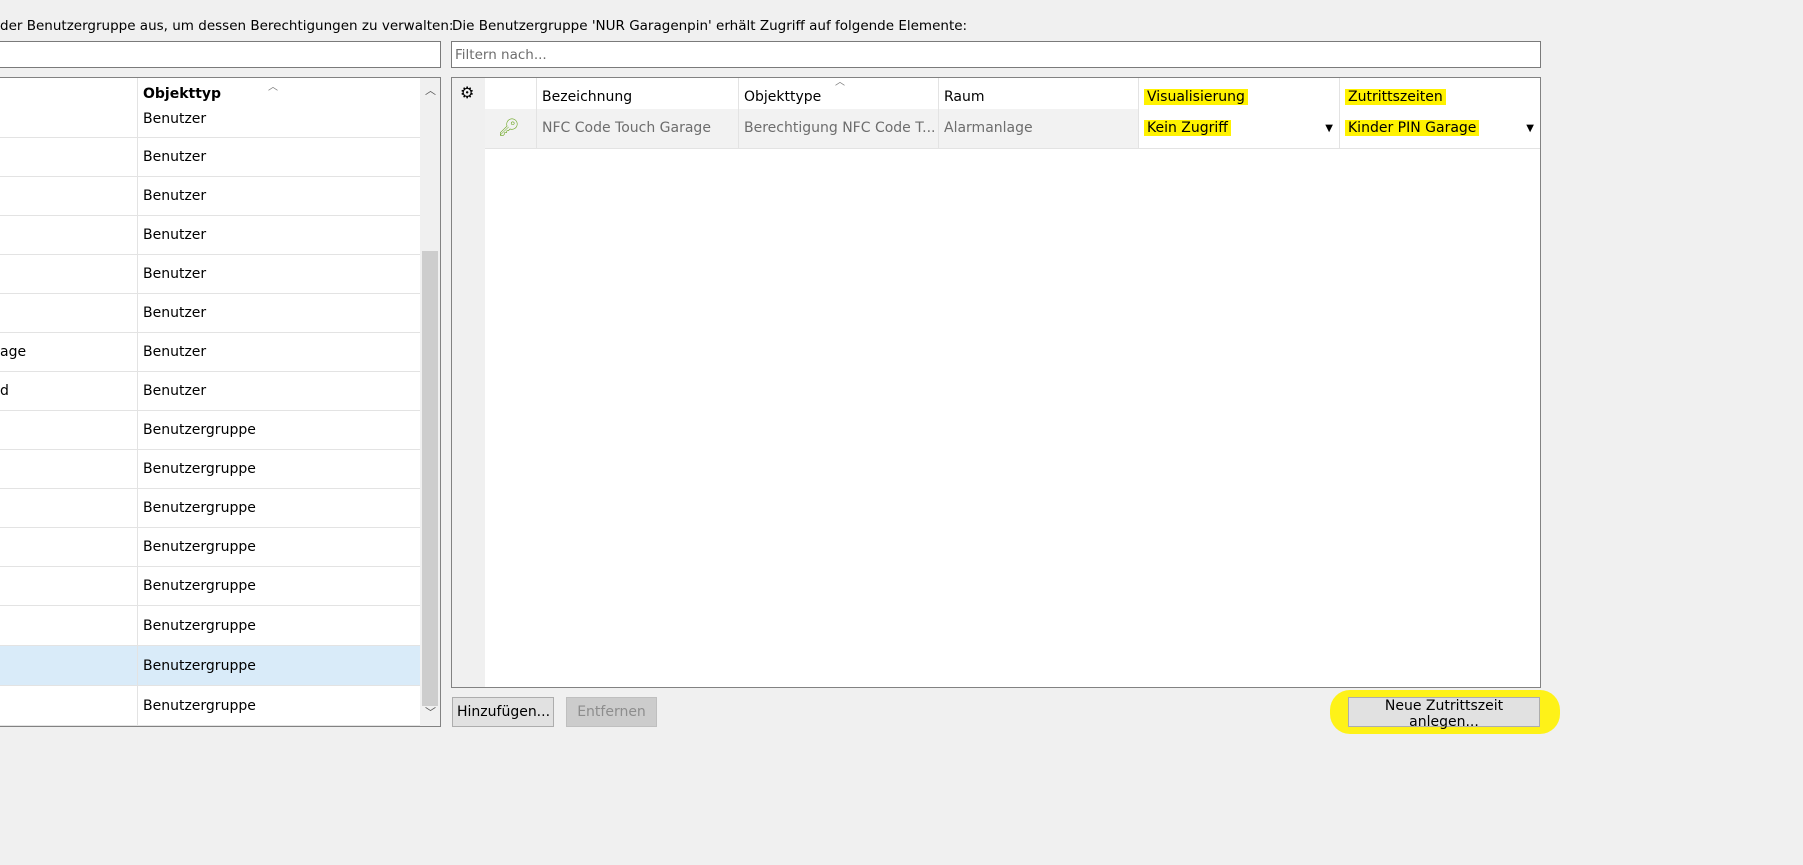 The width and height of the screenshot is (1803, 865). Describe the element at coordinates (783, 97) in the screenshot. I see `column-header-objekttype-label: Objekttype` at that location.